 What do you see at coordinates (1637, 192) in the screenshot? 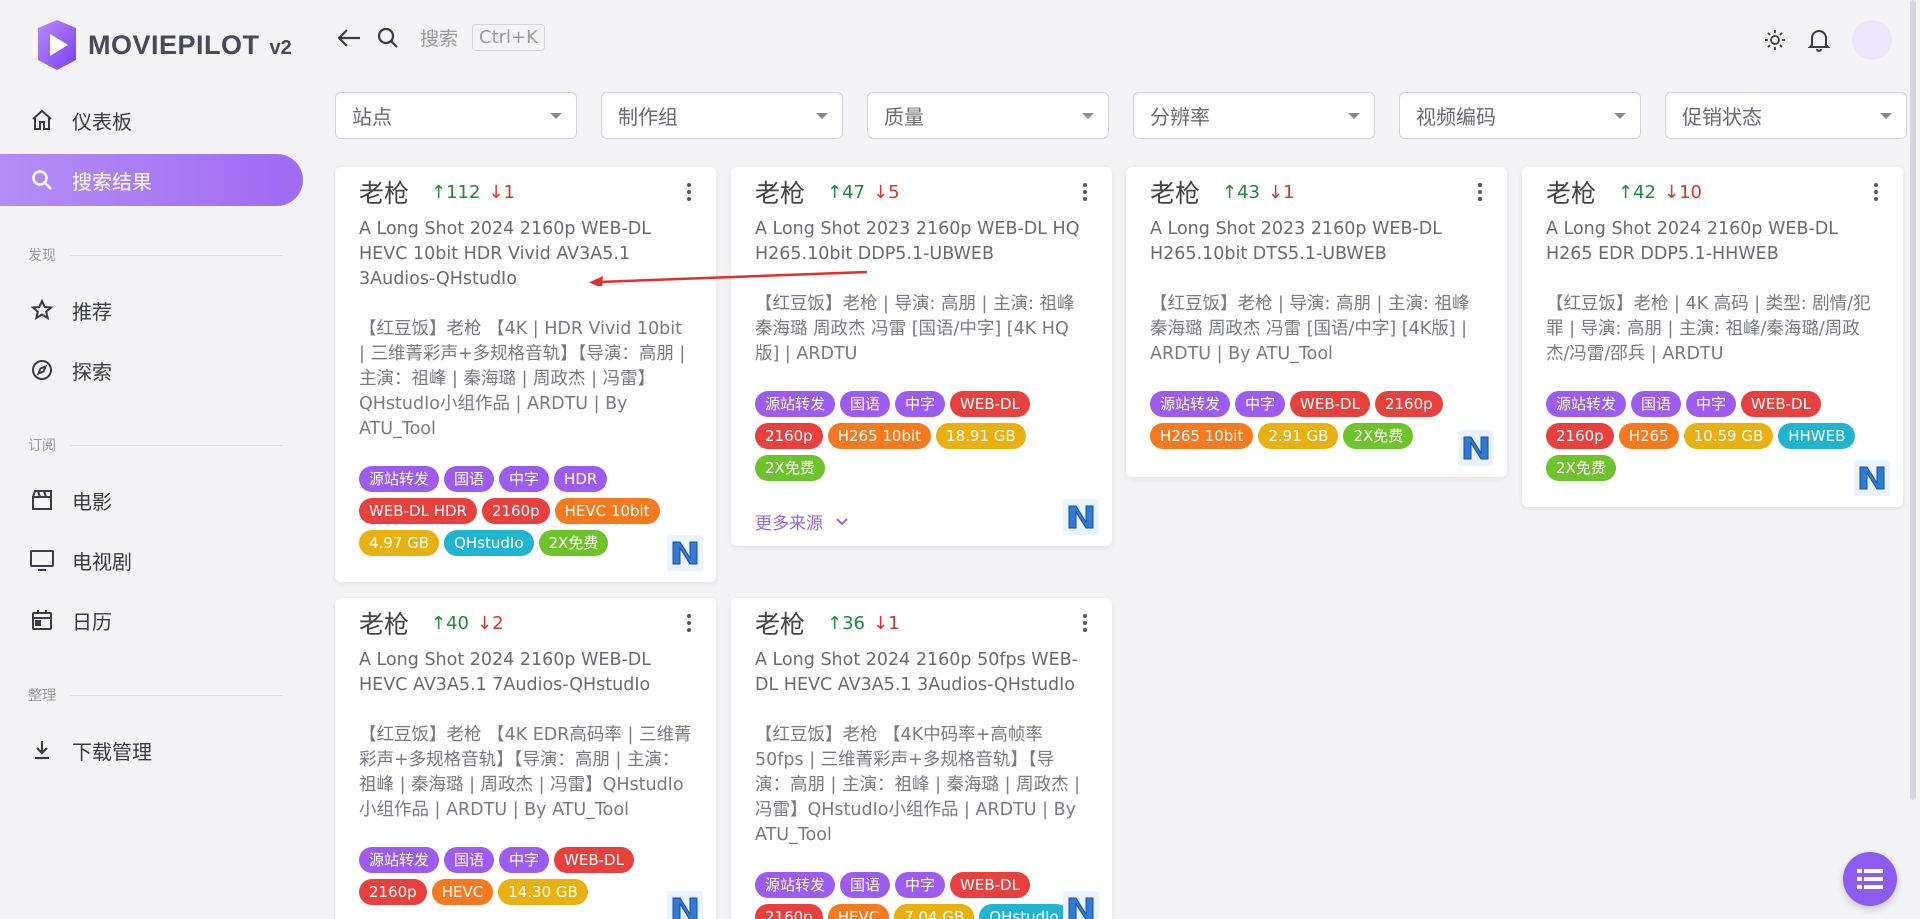
I see `seeders-count: ↑42` at bounding box center [1637, 192].